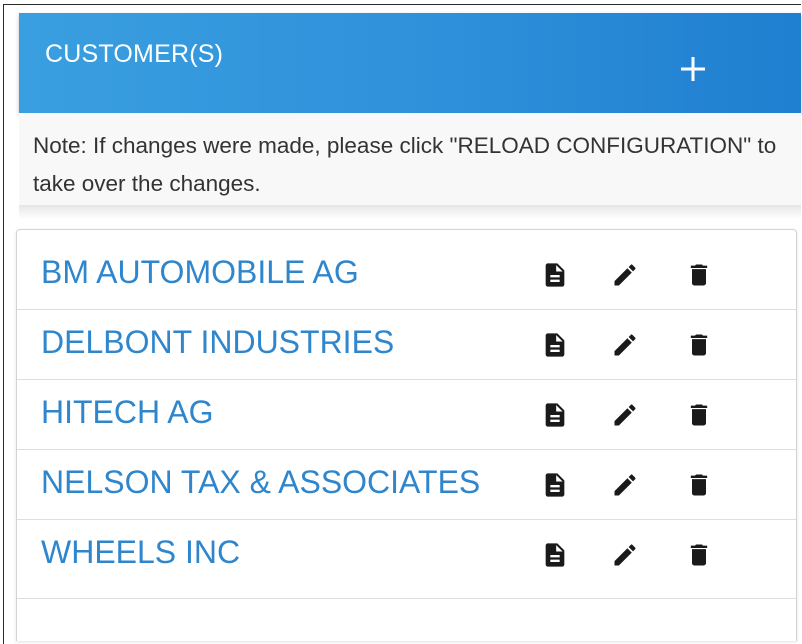  What do you see at coordinates (406, 559) in the screenshot?
I see `list-item: WHEELS INC` at bounding box center [406, 559].